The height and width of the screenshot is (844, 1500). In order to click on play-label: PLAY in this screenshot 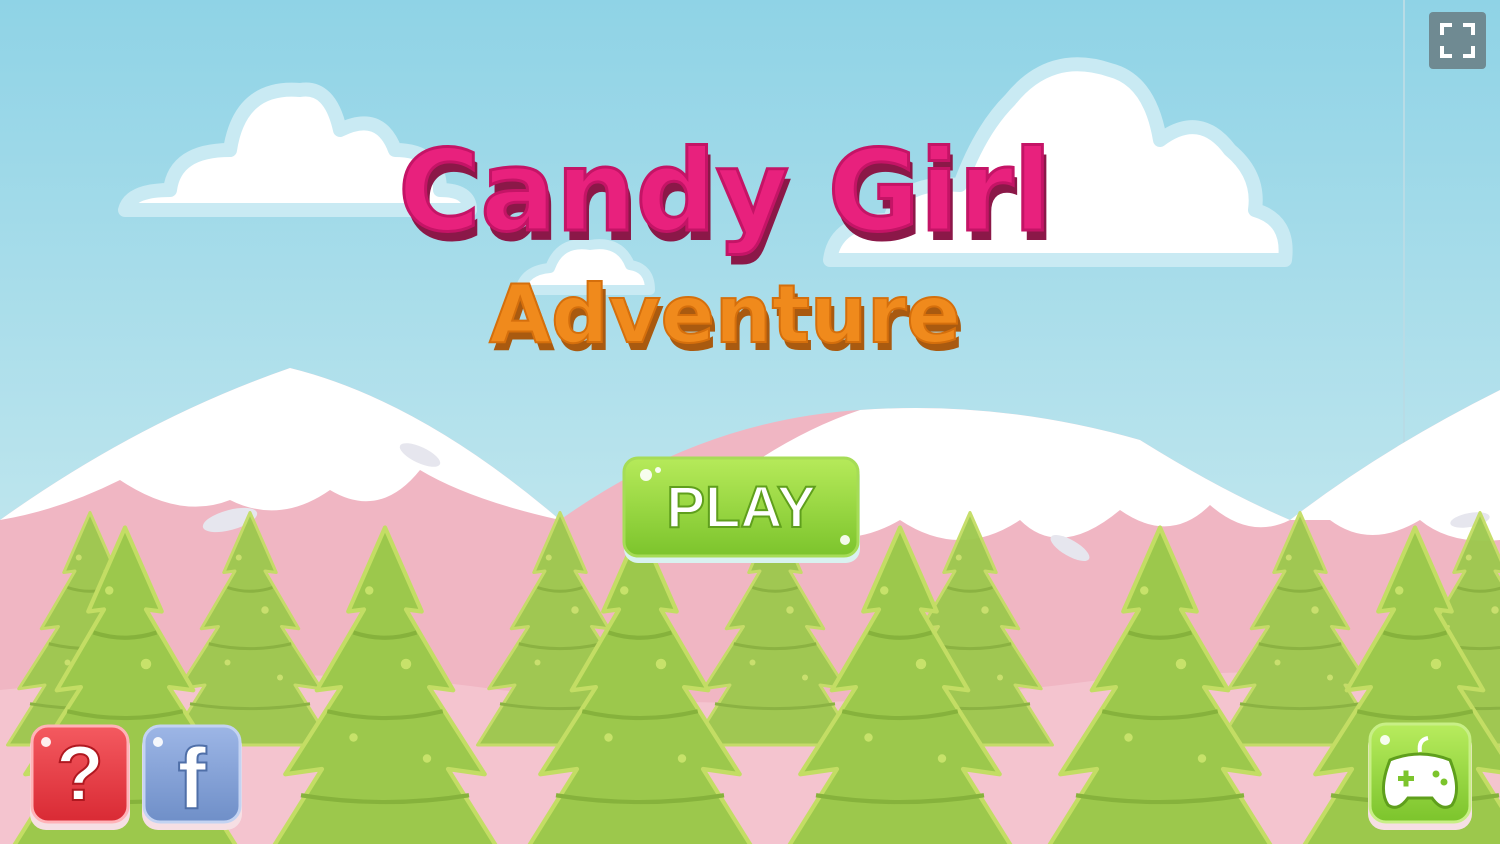, I will do `click(740, 507)`.